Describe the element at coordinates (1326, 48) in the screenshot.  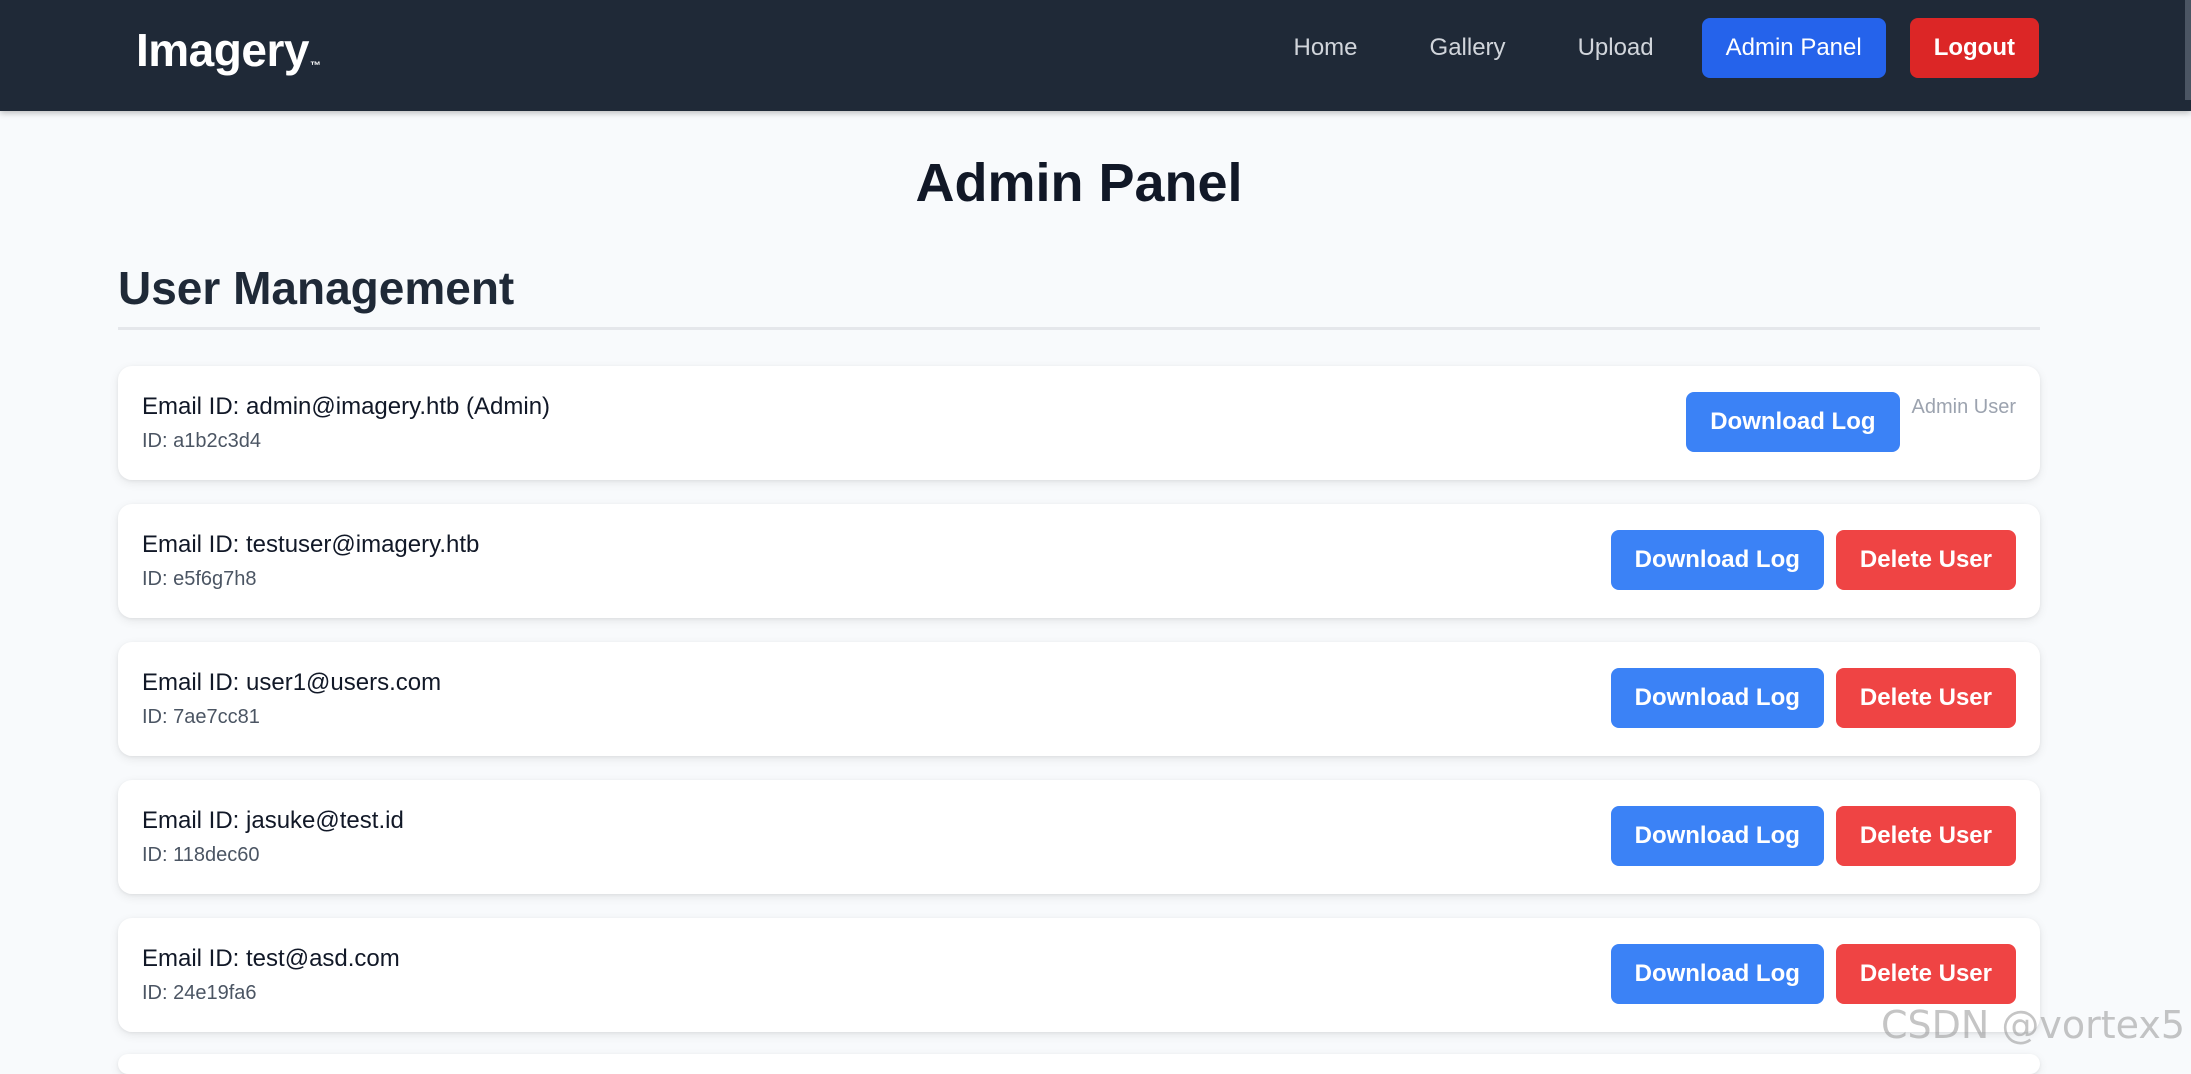
I see `nav-link-home: Home` at that location.